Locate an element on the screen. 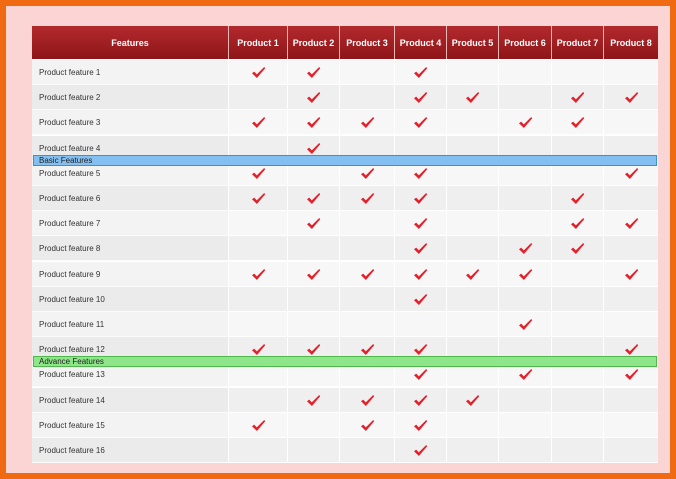  header-features: Features is located at coordinates (130, 42).